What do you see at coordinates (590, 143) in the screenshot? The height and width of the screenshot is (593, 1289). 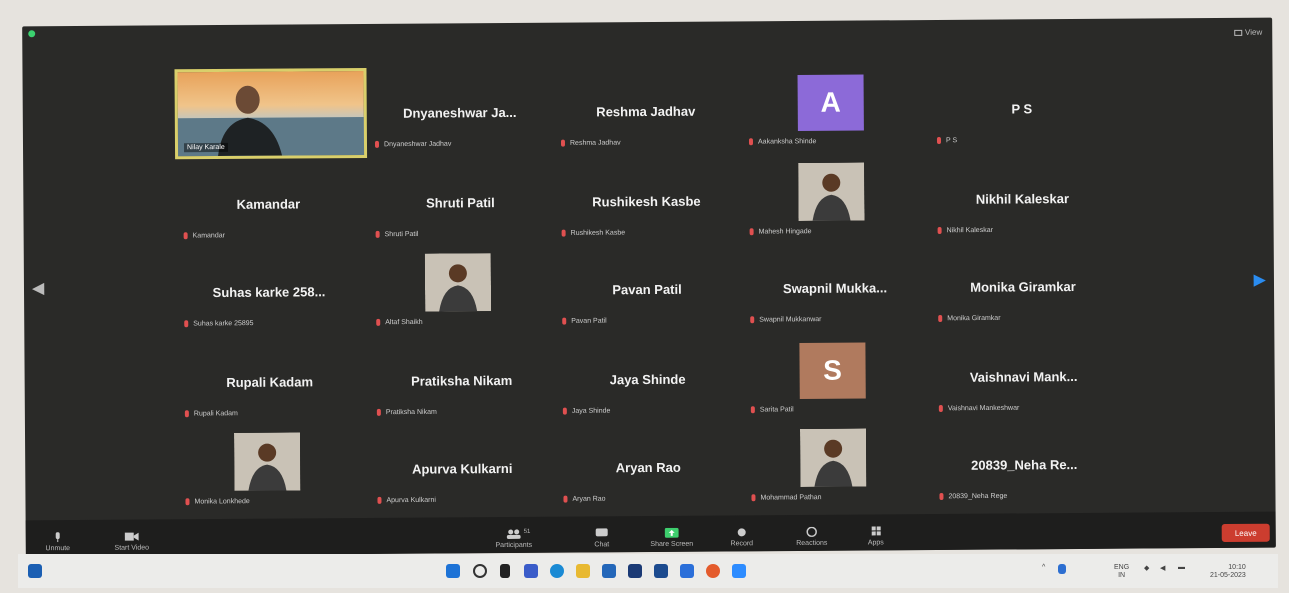 I see `participant-name-label: Reshma Jadhav` at bounding box center [590, 143].